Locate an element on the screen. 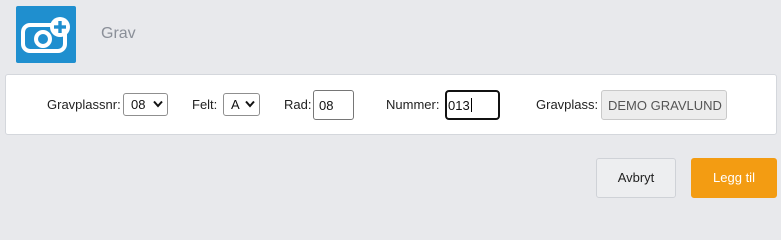 The height and width of the screenshot is (240, 781). cancel-button: Avbryt is located at coordinates (636, 178).